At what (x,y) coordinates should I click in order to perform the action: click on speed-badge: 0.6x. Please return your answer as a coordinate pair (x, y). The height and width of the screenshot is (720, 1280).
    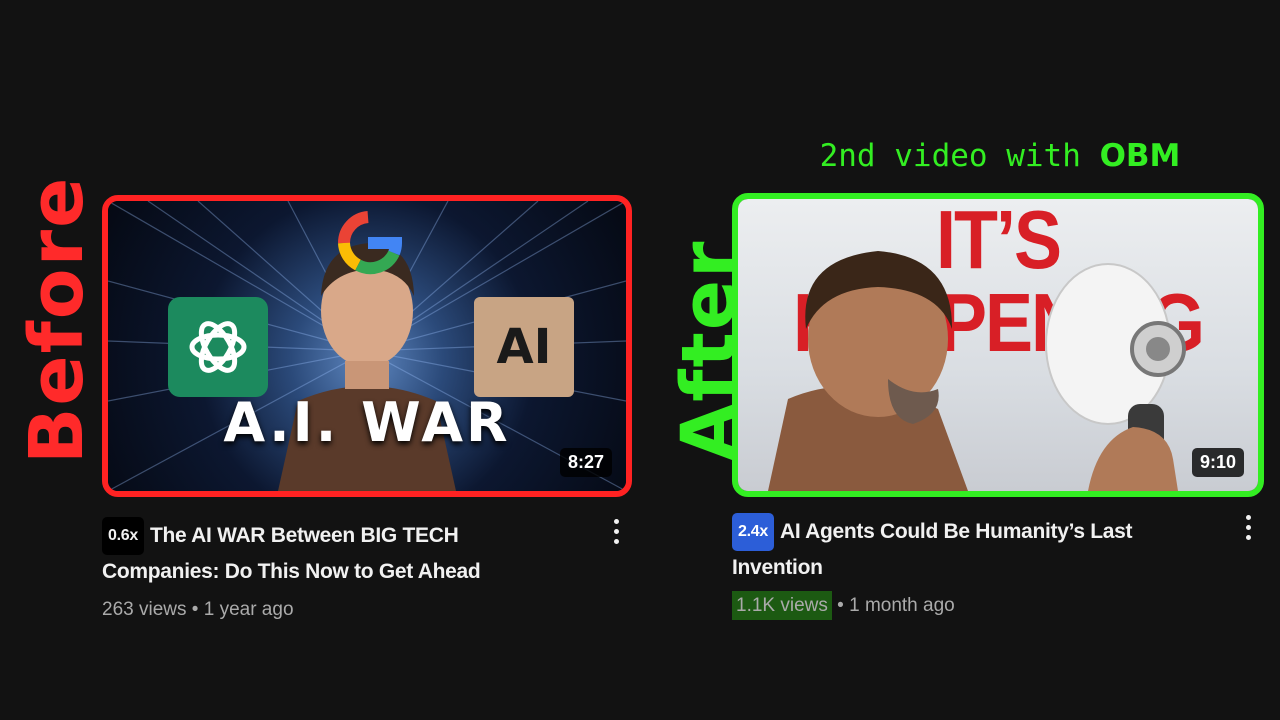
    Looking at the image, I should click on (123, 536).